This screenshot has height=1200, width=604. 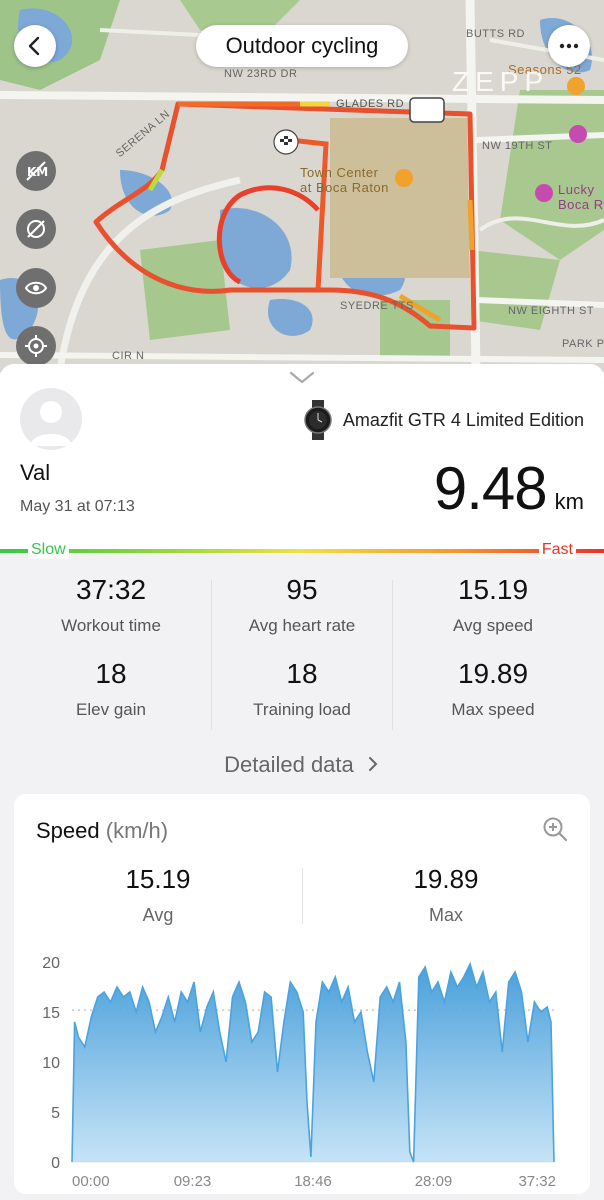 I want to click on map-poi-label: Town Center, so click(x=339, y=172).